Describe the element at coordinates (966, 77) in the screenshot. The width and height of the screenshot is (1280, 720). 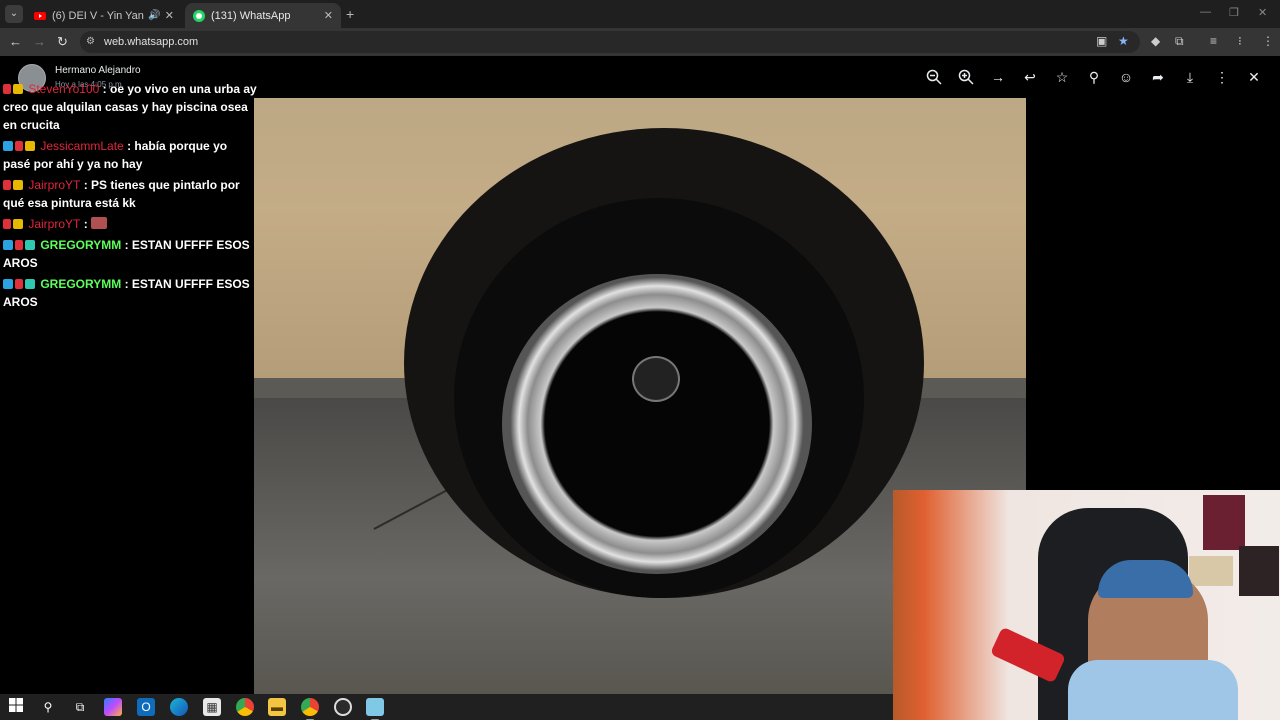
I see `zoom-in-icon` at that location.